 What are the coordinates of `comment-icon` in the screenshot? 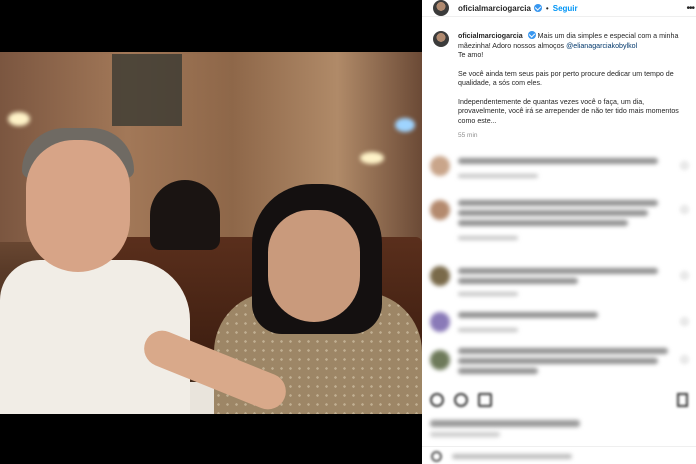 It's located at (461, 400).